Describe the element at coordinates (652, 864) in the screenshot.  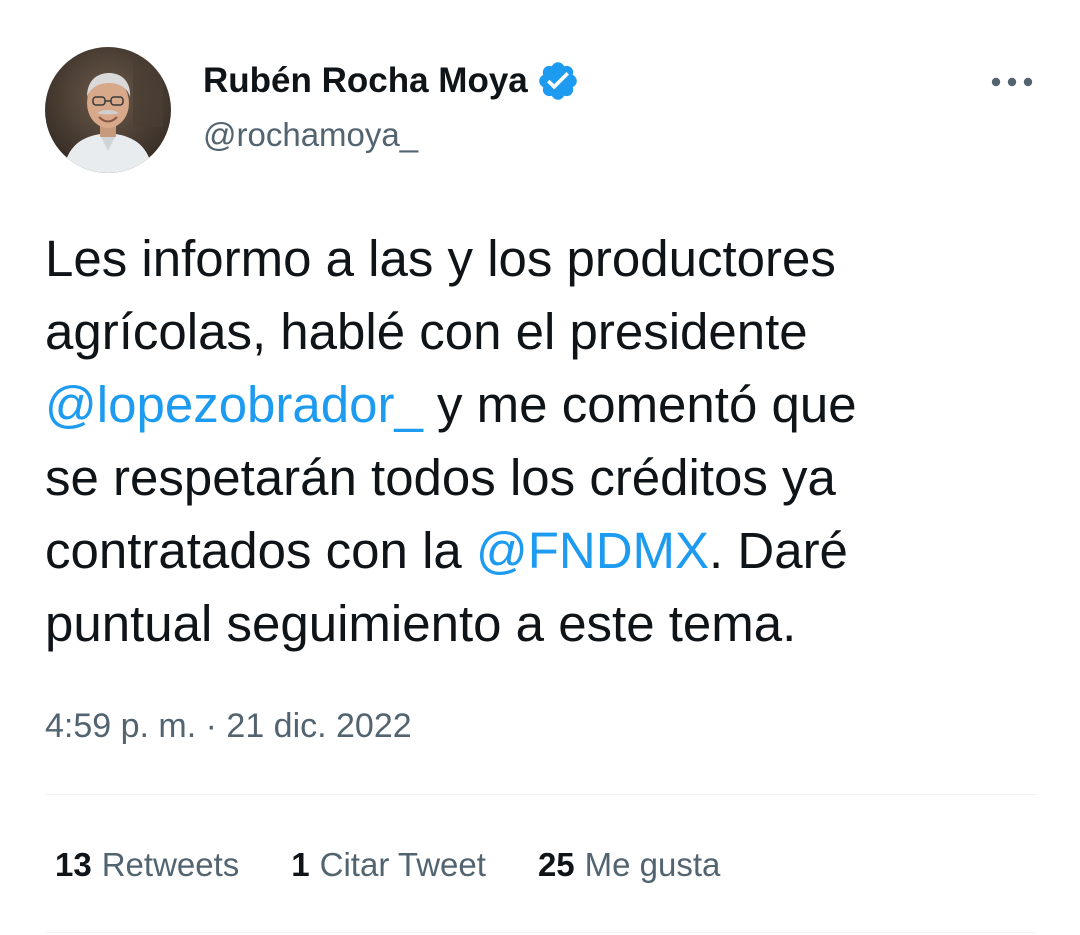
I see `likes-label: Me gusta` at that location.